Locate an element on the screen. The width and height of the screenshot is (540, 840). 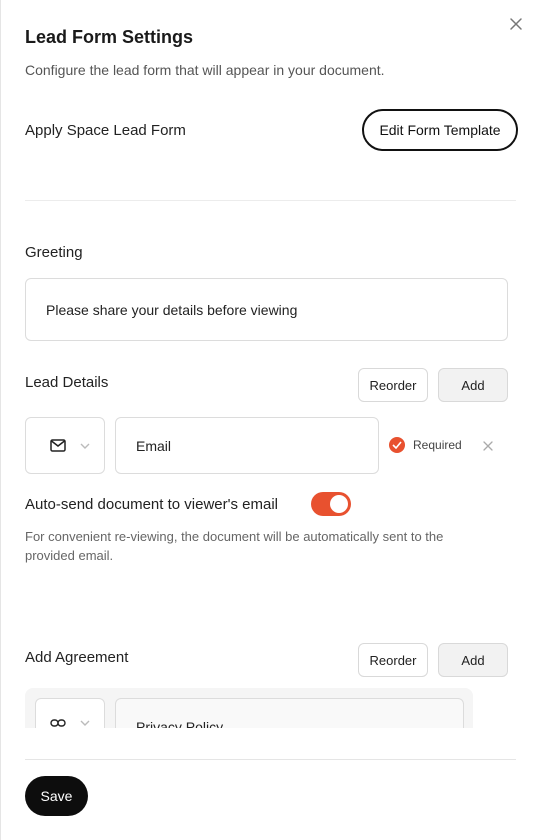
check-icon is located at coordinates (397, 445).